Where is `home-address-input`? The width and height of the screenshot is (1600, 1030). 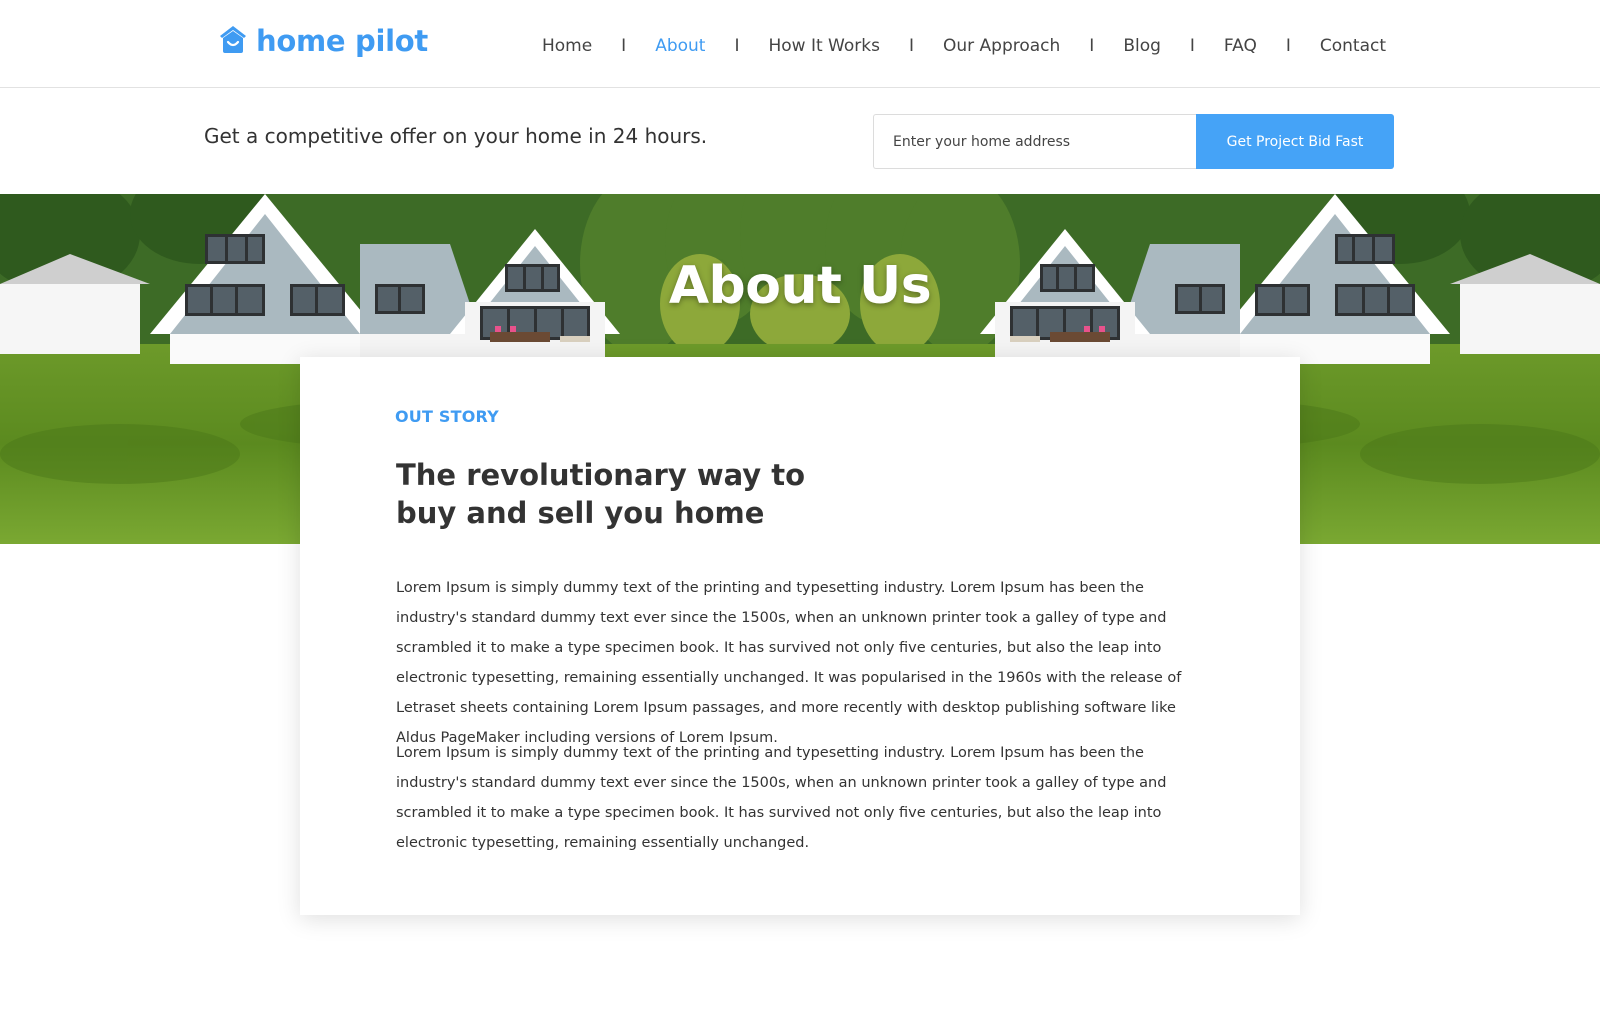
home-address-input is located at coordinates (1035, 141).